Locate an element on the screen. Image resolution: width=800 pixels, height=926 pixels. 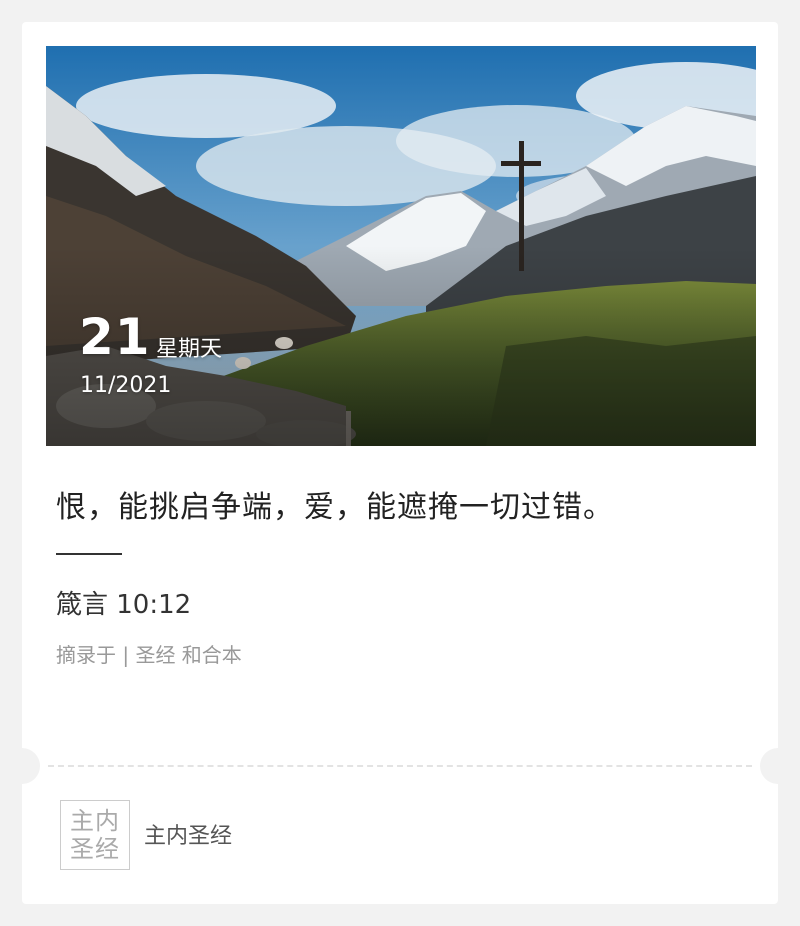
logo-line-2: 圣经 is located at coordinates (95, 849).